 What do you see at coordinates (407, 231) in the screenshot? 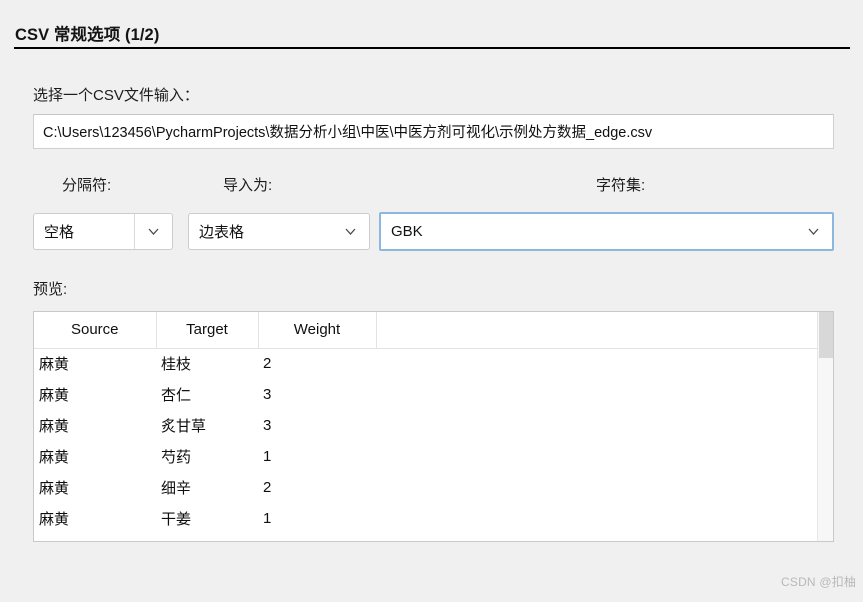
I see `charset-value: GBK` at bounding box center [407, 231].